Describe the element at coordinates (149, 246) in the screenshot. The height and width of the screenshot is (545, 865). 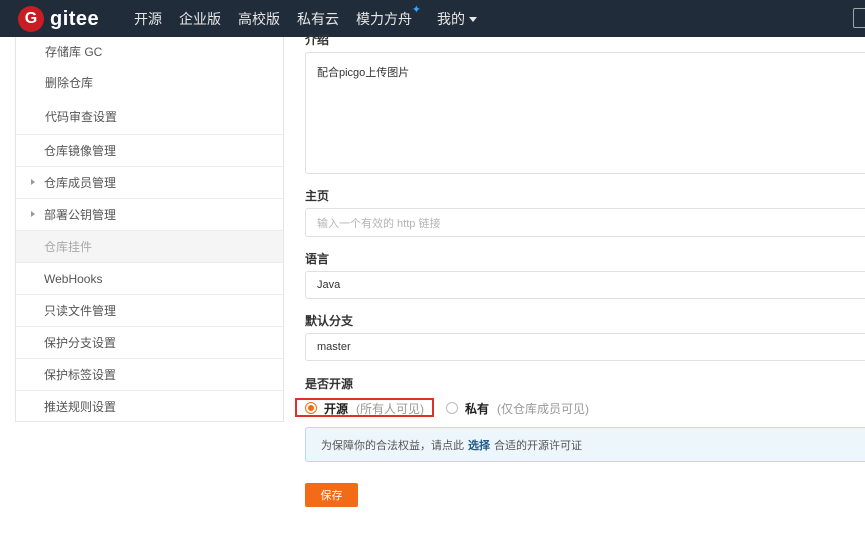
I see `sidebar-item-widgets: 仓库挂件` at that location.